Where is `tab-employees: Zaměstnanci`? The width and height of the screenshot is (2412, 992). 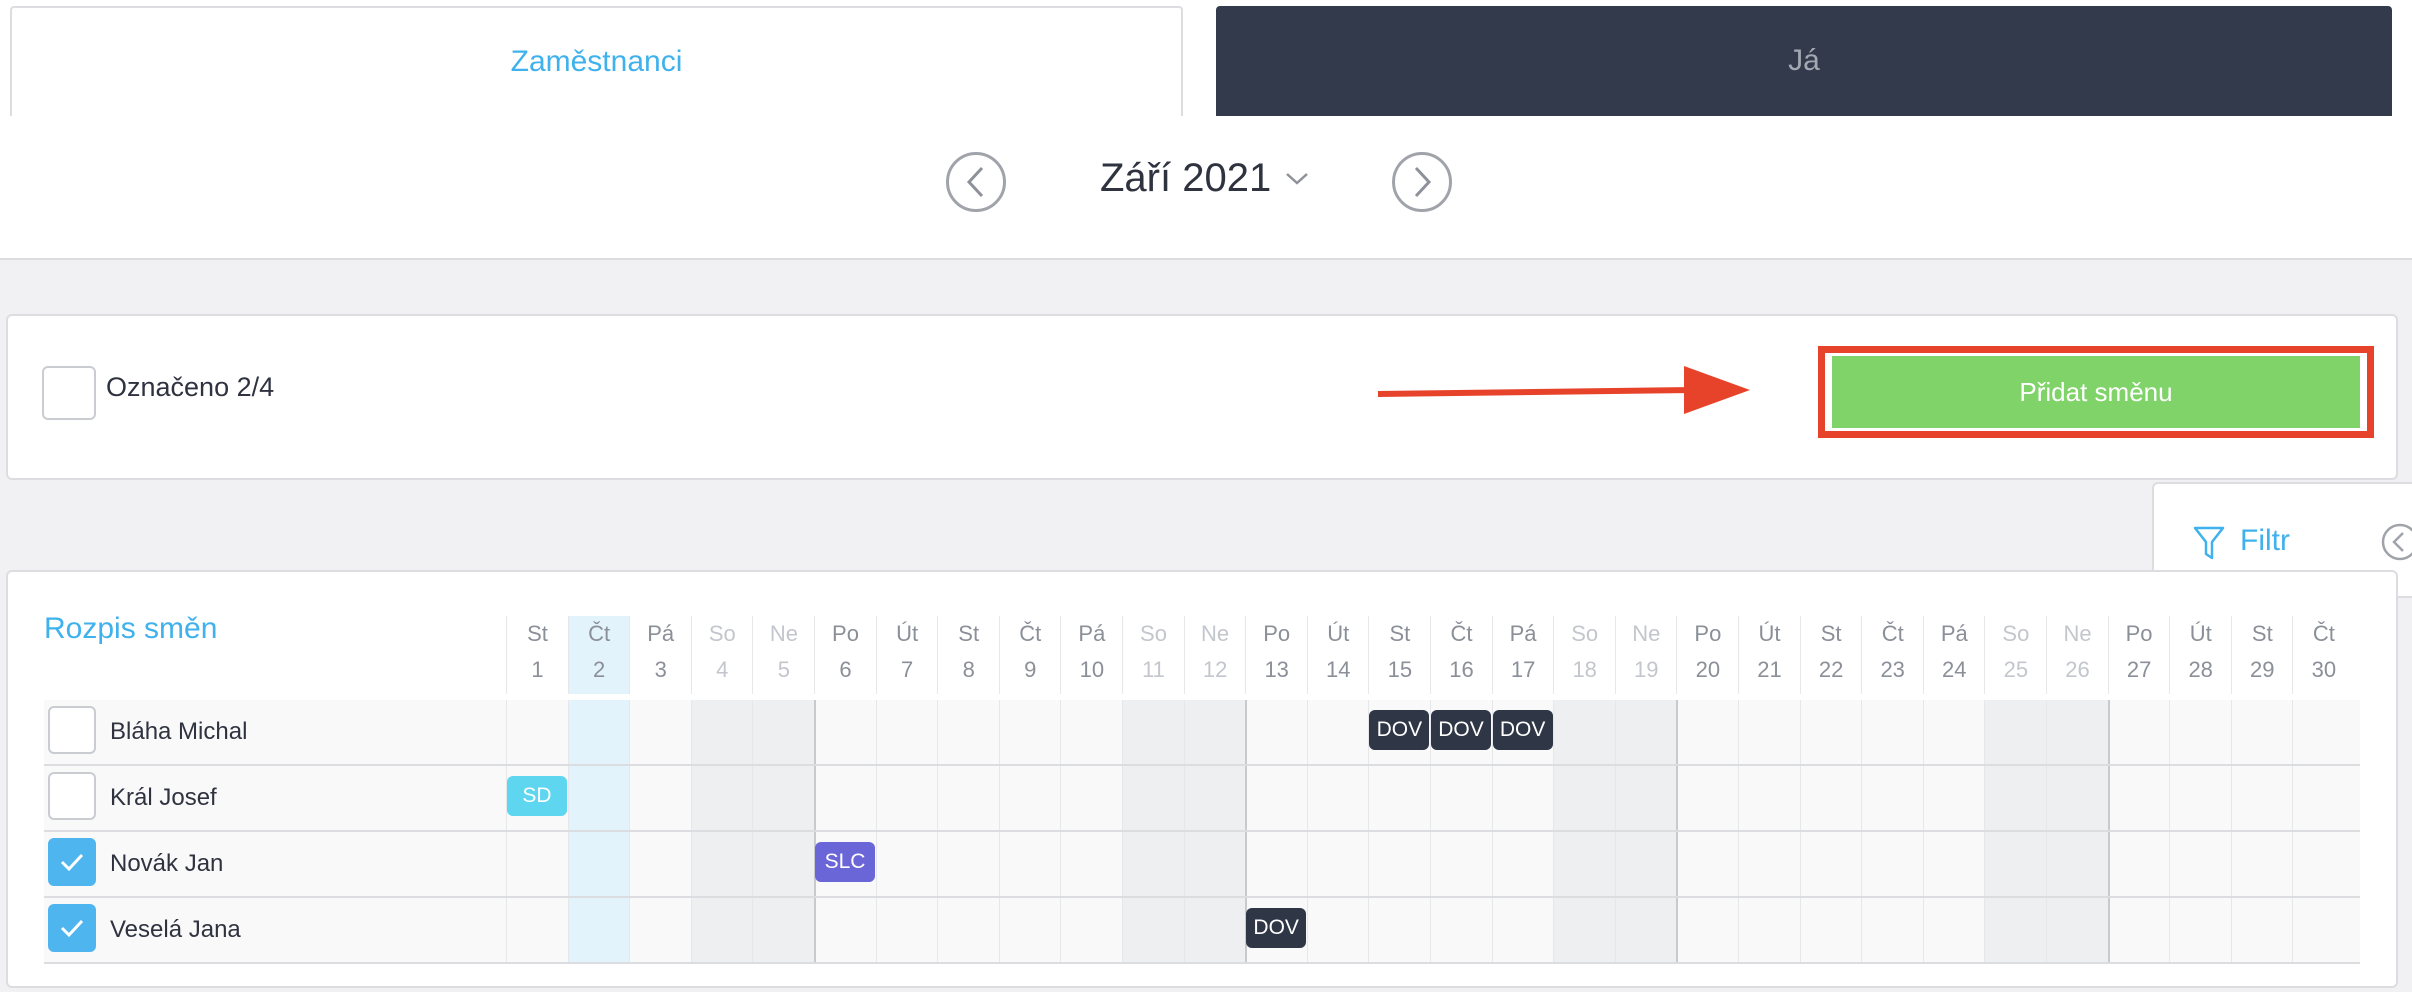
tab-employees: Zaměstnanci is located at coordinates (596, 61).